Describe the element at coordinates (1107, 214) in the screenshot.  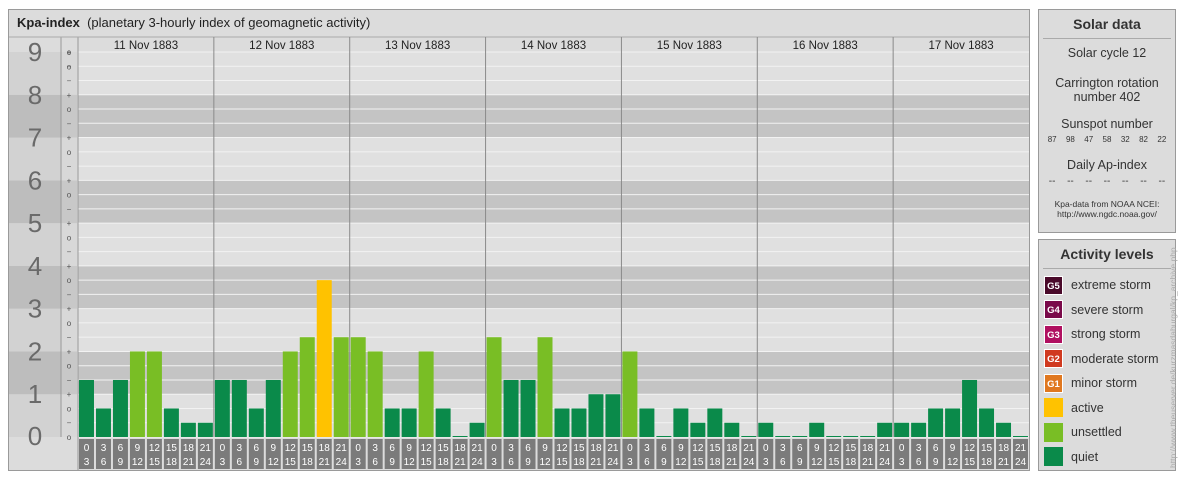
I see `source-line-2: http://www.ngdc.noaa.gov/` at that location.